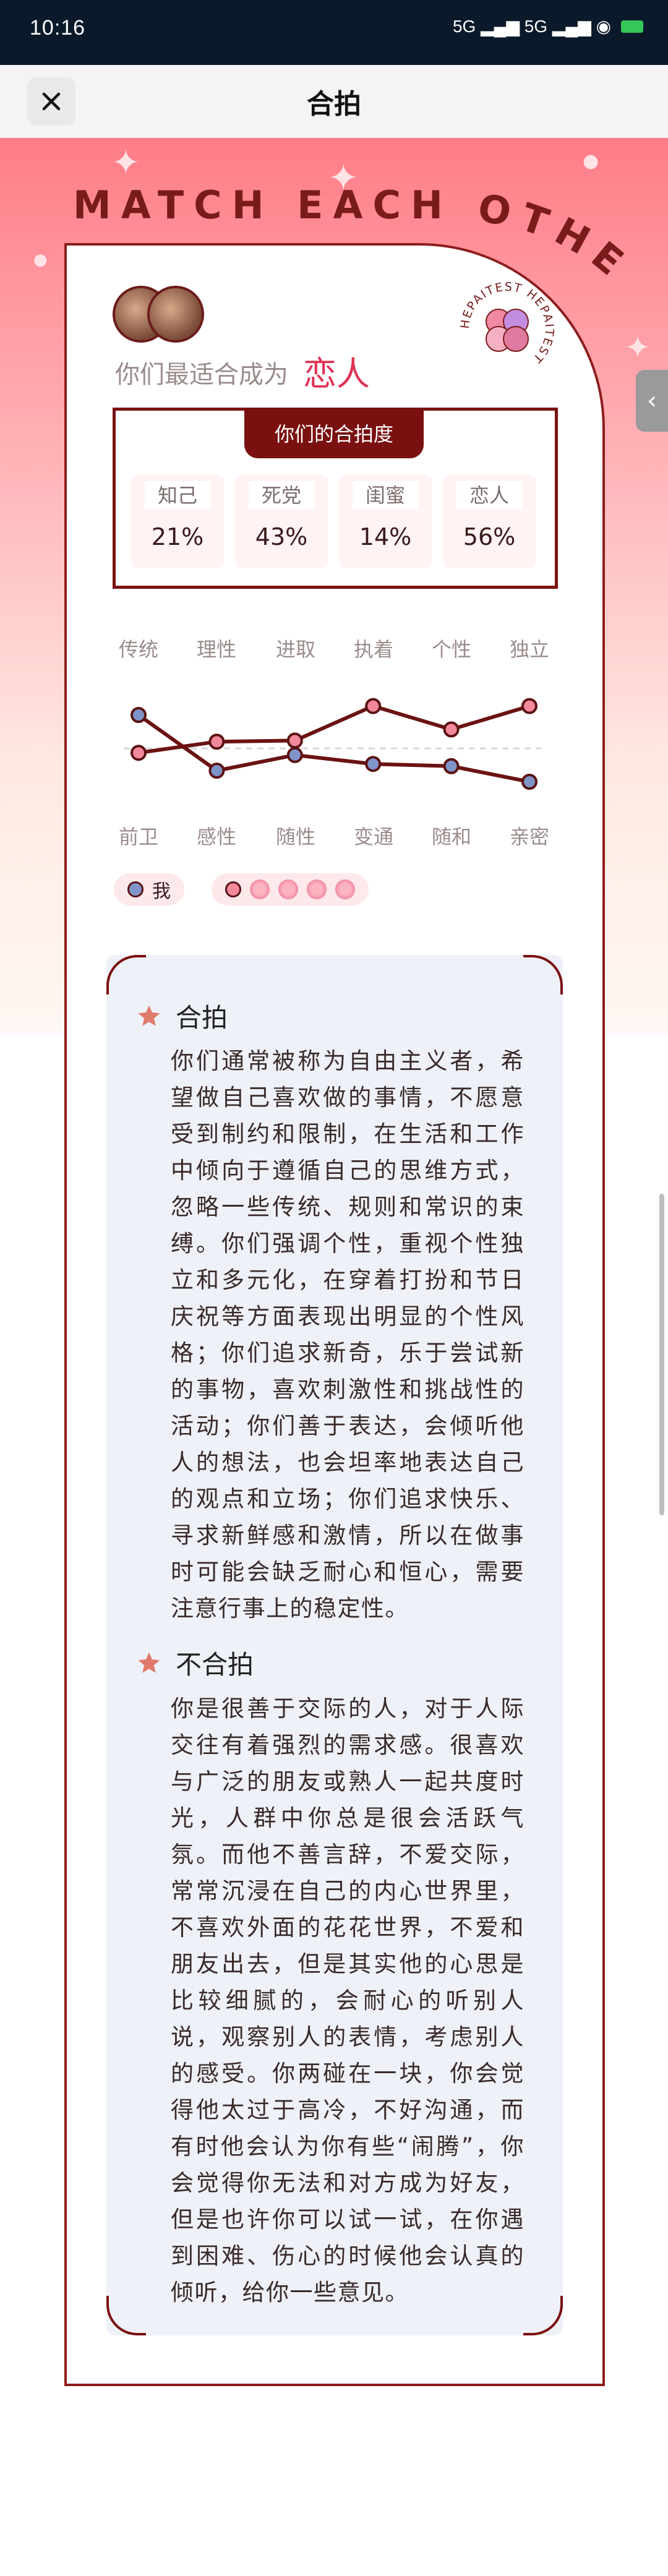 This screenshot has height=2576, width=668. I want to click on close-icon, so click(51, 102).